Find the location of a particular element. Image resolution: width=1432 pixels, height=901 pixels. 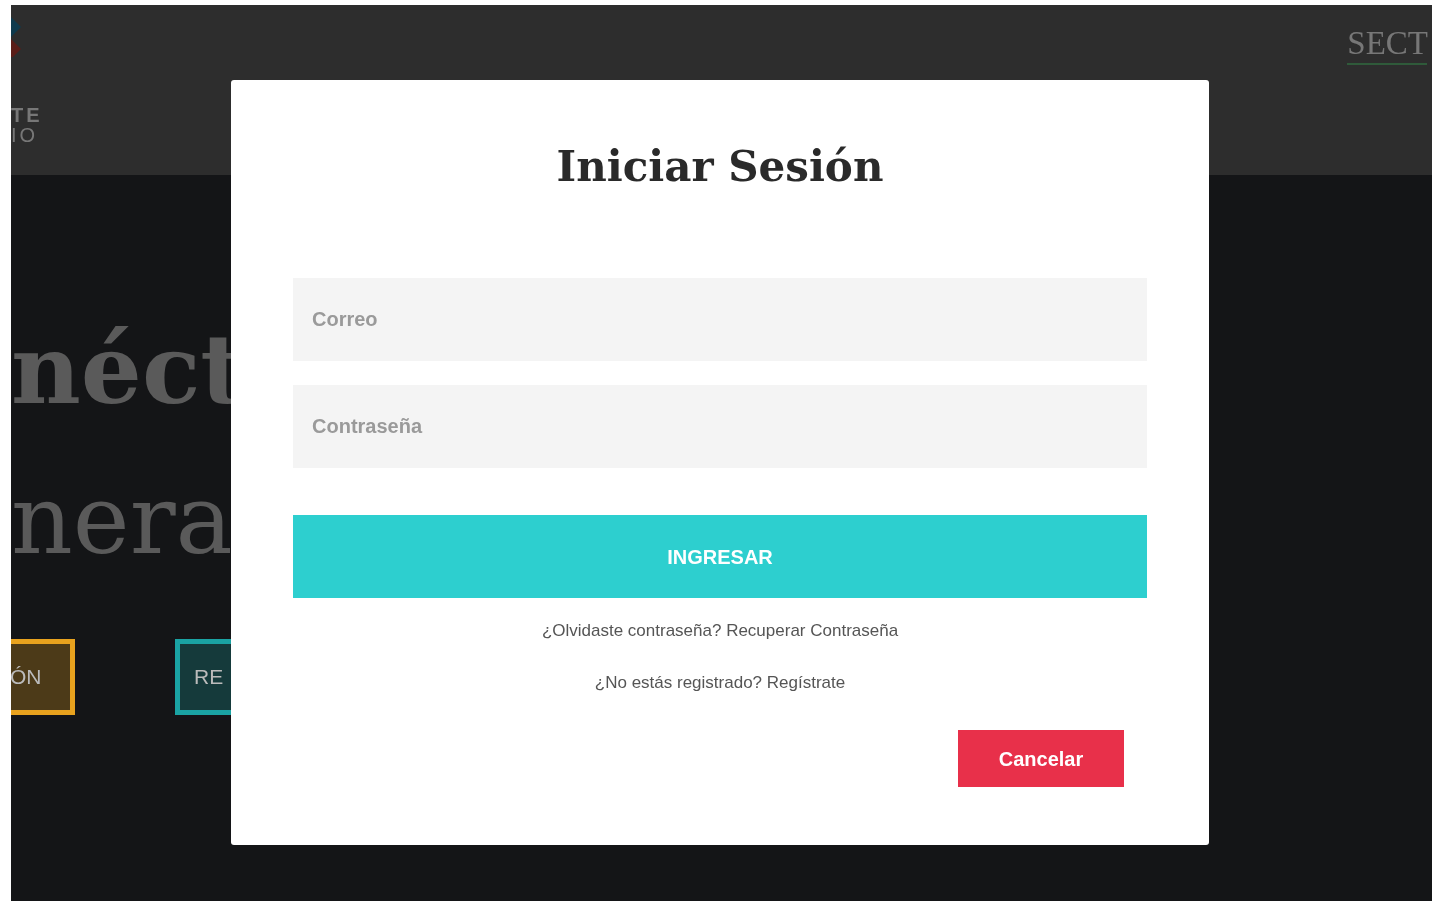

email-field: Correo is located at coordinates (720, 320).